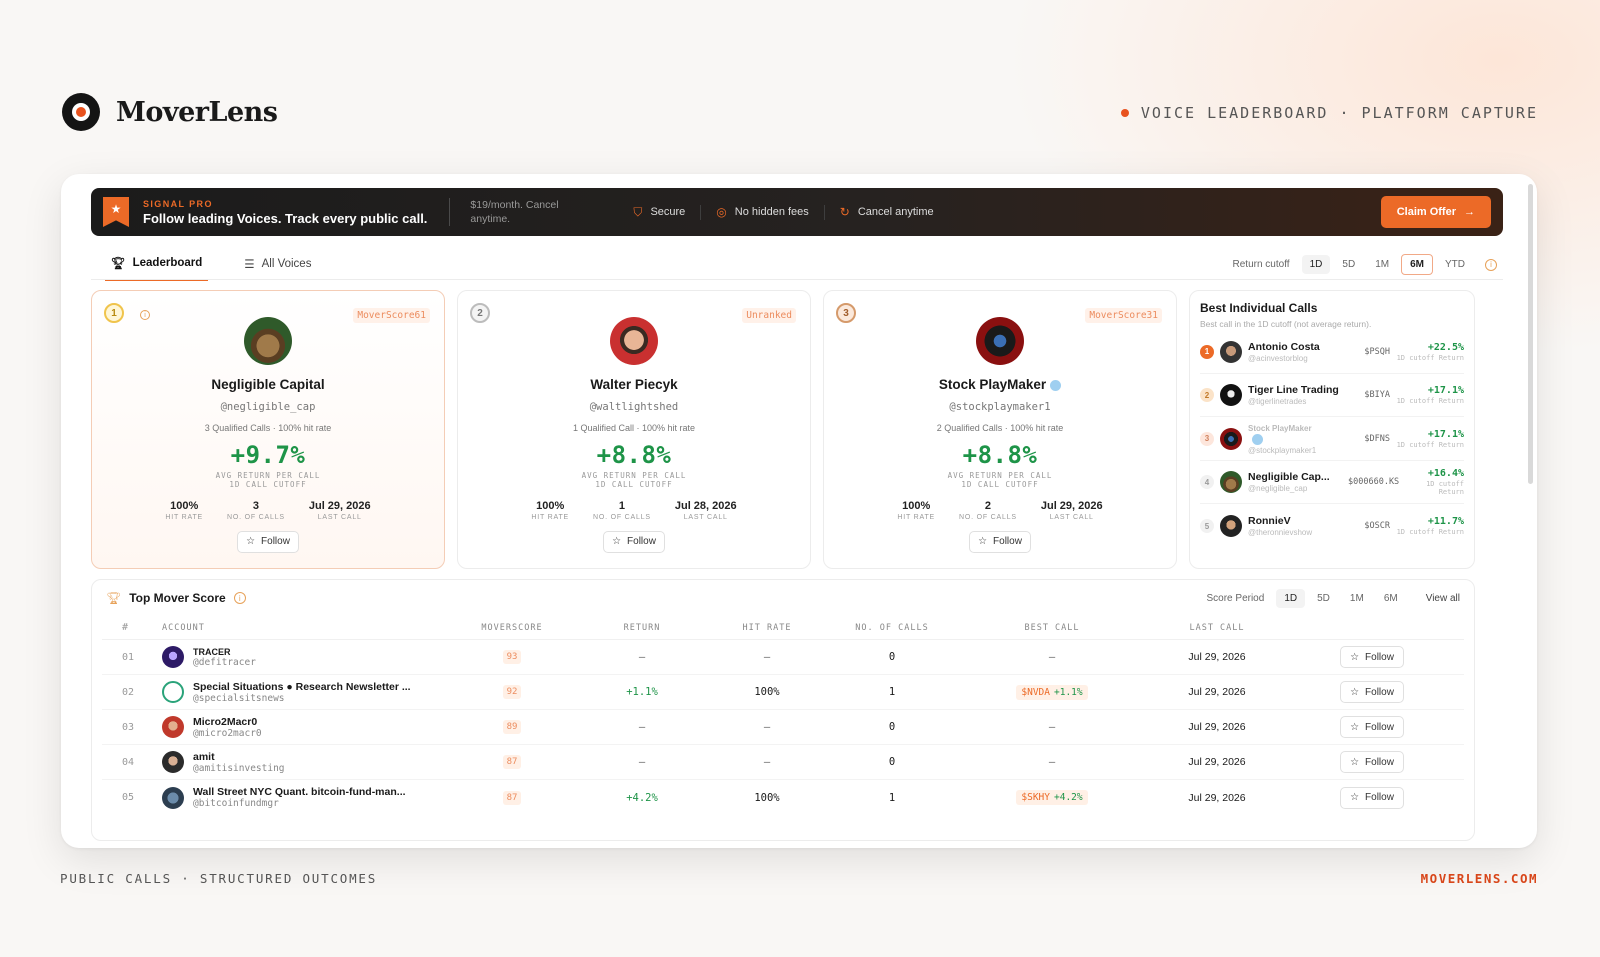 The width and height of the screenshot is (1600, 957). What do you see at coordinates (767, 657) in the screenshot?
I see `hit-rate-value: –` at bounding box center [767, 657].